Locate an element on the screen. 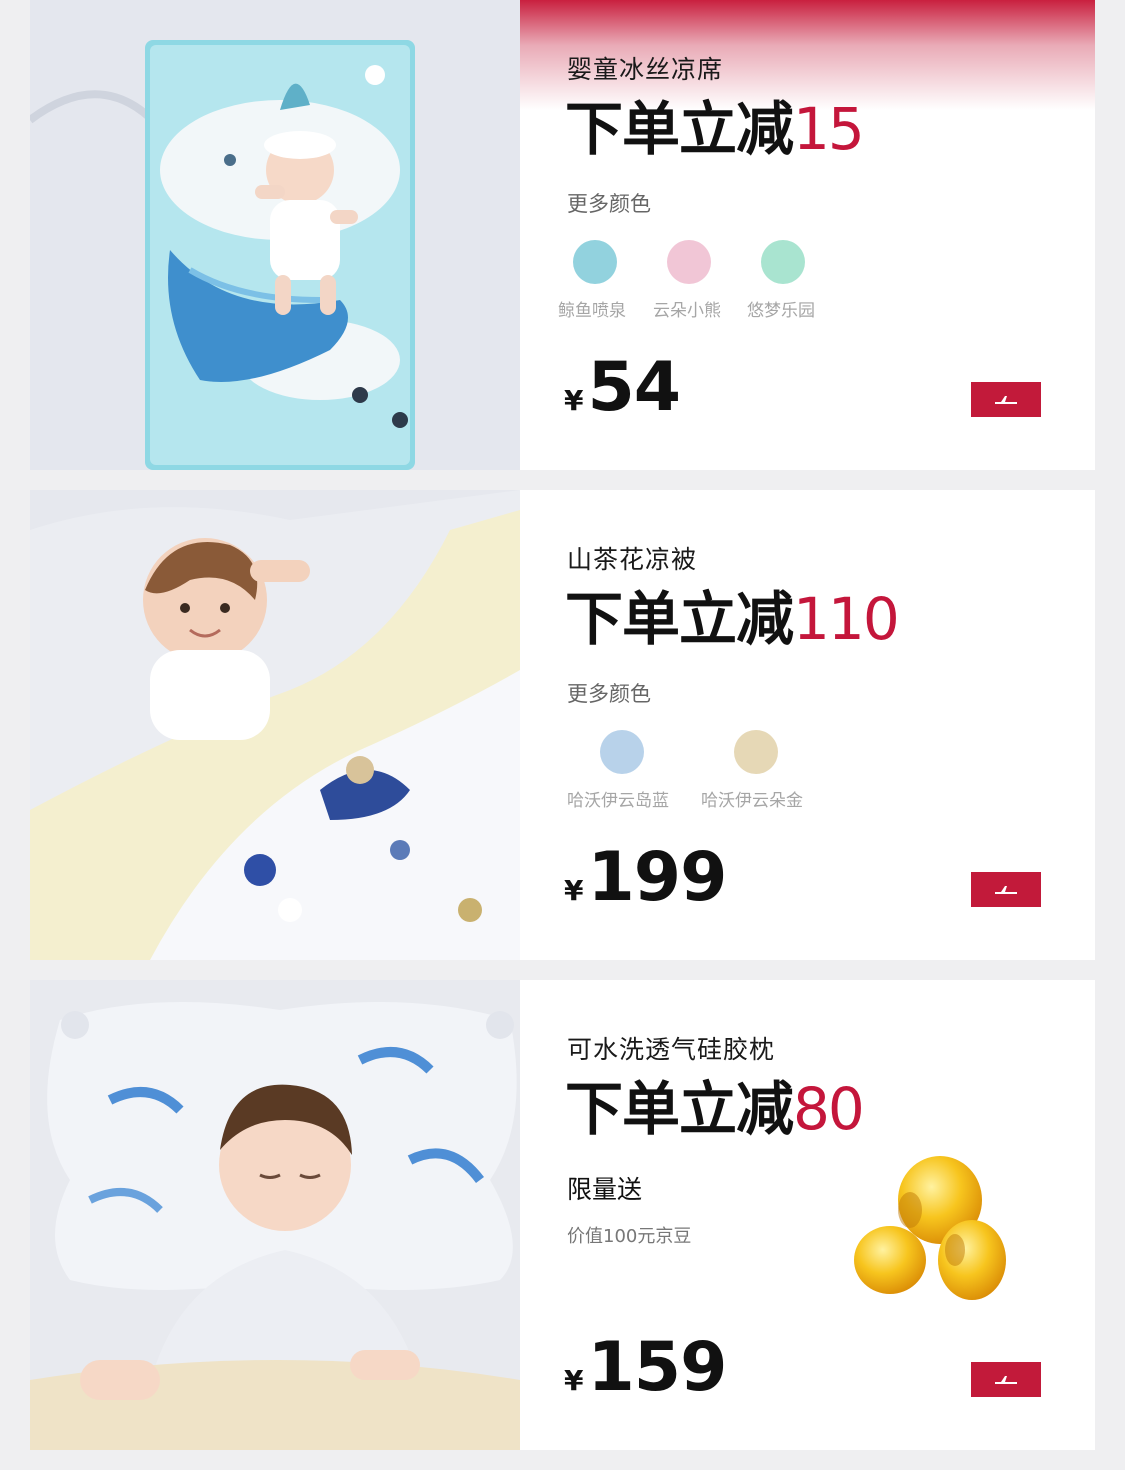  promo-text: 下单立减110 is located at coordinates (732, 614).